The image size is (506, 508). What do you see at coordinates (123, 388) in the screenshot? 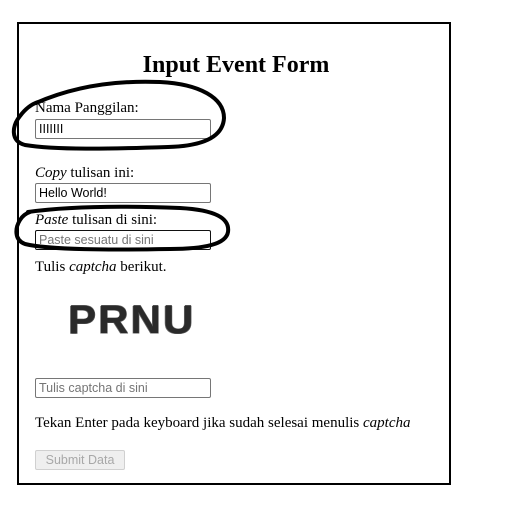
I see `captcha-input: Tulis captcha di sini` at bounding box center [123, 388].